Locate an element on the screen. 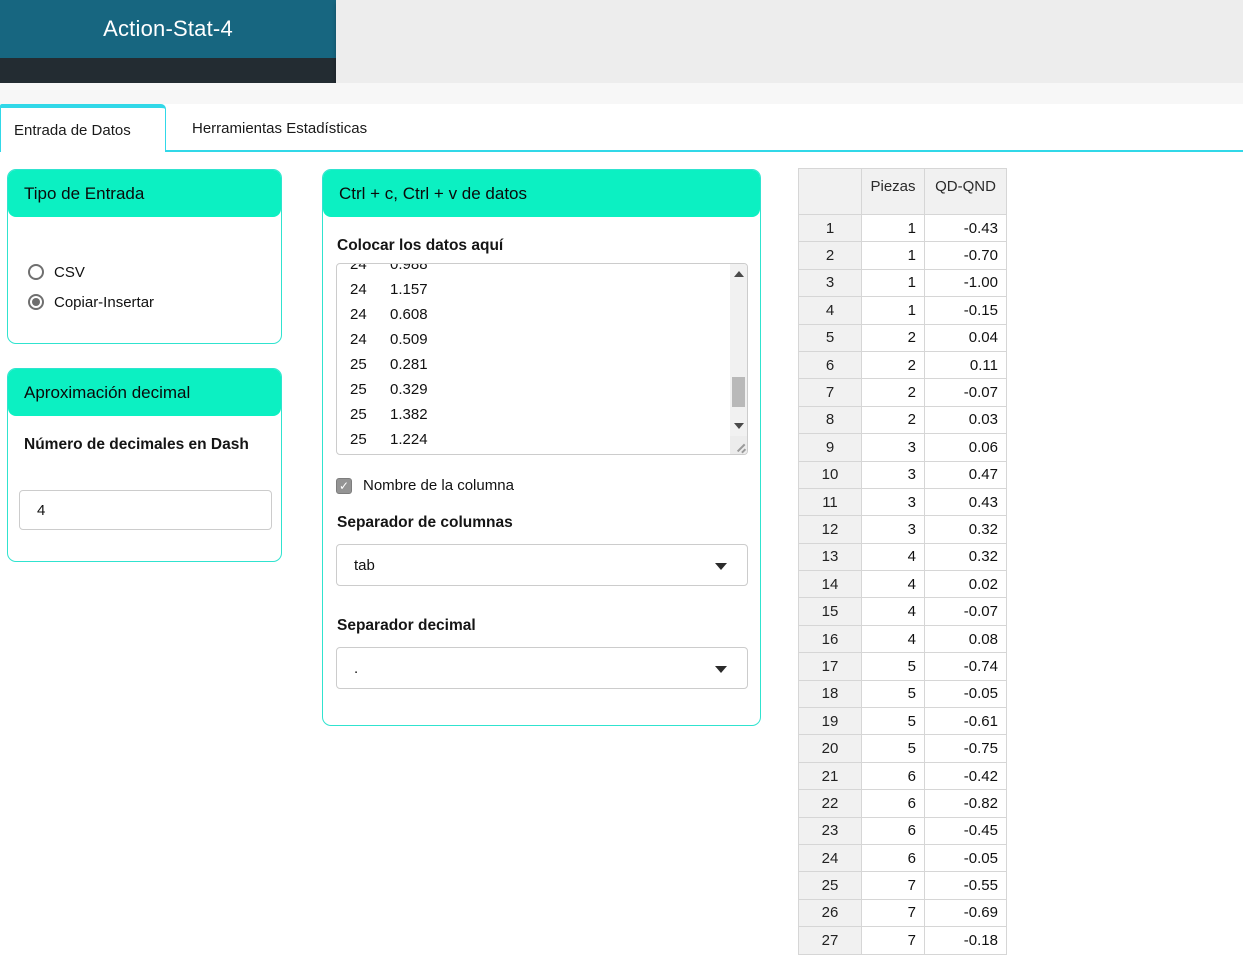 The width and height of the screenshot is (1243, 975). table-row: 20 5 -0.75 is located at coordinates (902, 748).